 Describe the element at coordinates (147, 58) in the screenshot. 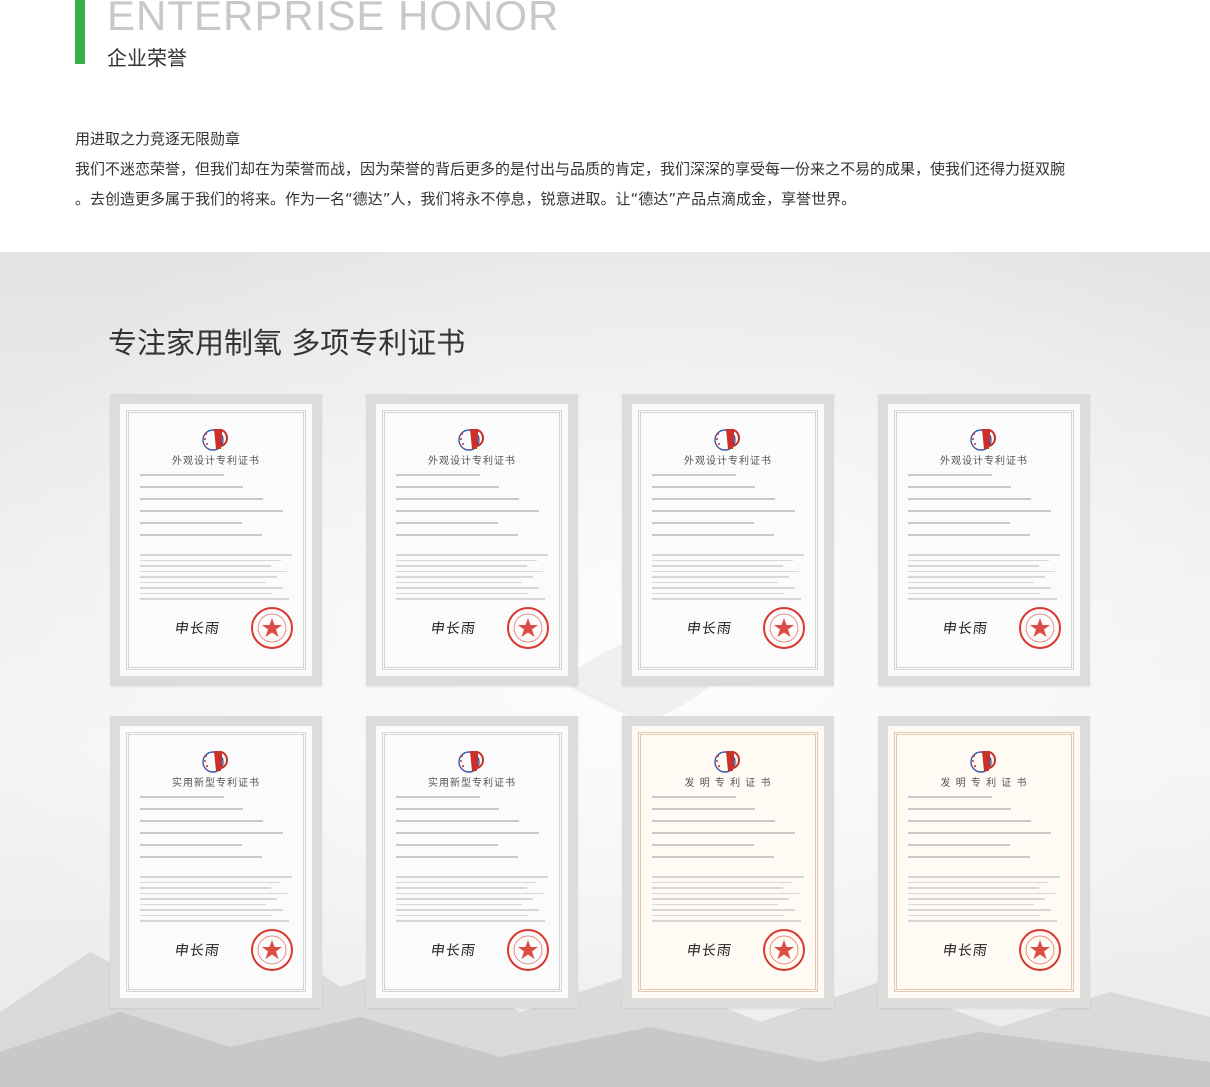

I see `page-title-cn: 企业荣誉` at that location.